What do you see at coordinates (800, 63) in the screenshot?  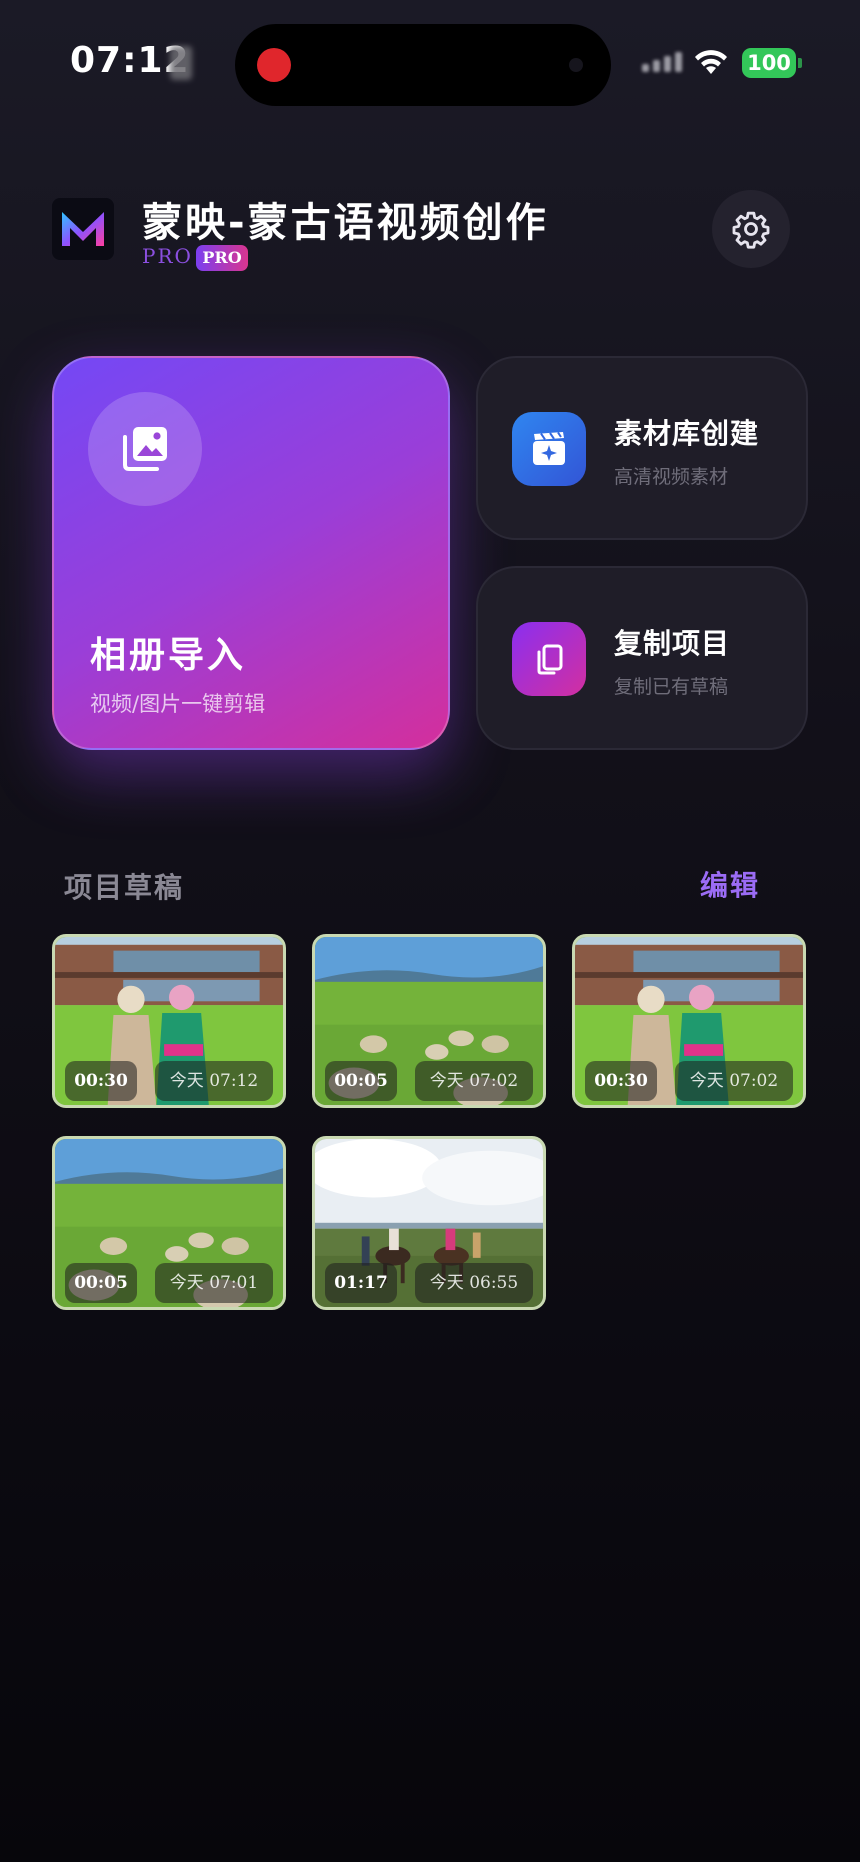 I see `battery-tip` at bounding box center [800, 63].